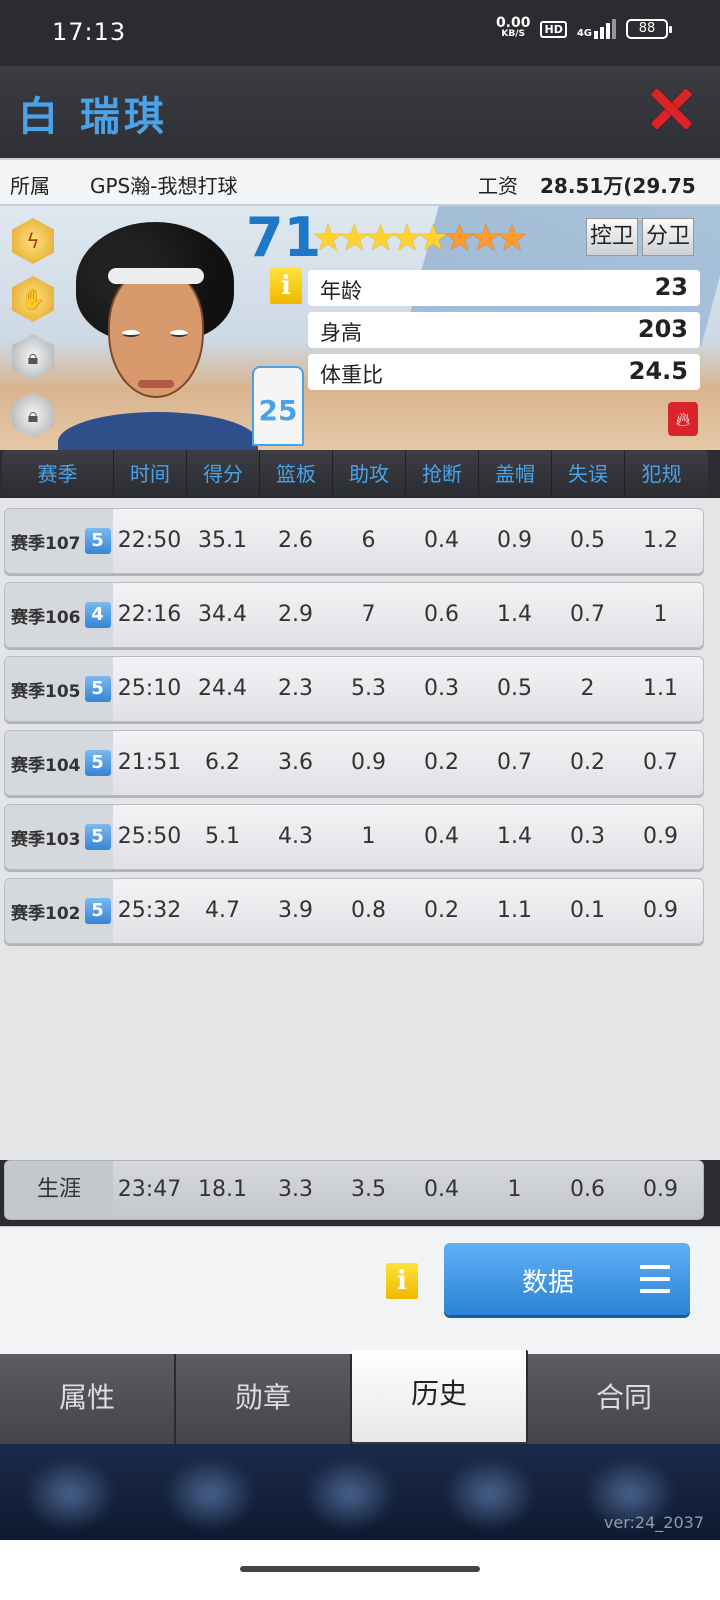  What do you see at coordinates (360, 1290) in the screenshot?
I see `action-bar: i 数据` at bounding box center [360, 1290].